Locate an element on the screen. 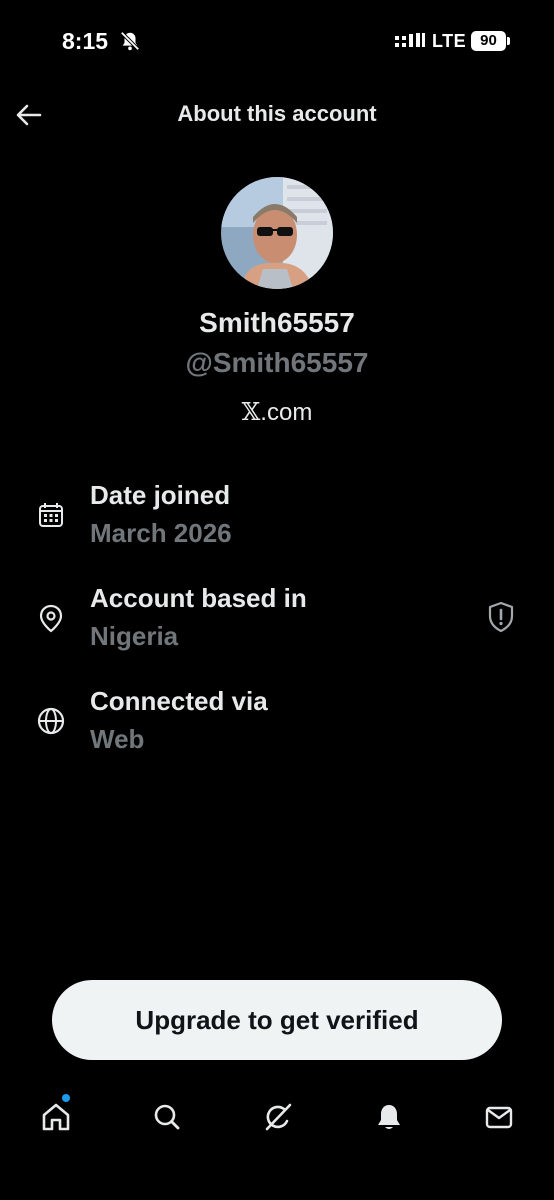  page-title: About this account is located at coordinates (277, 113).